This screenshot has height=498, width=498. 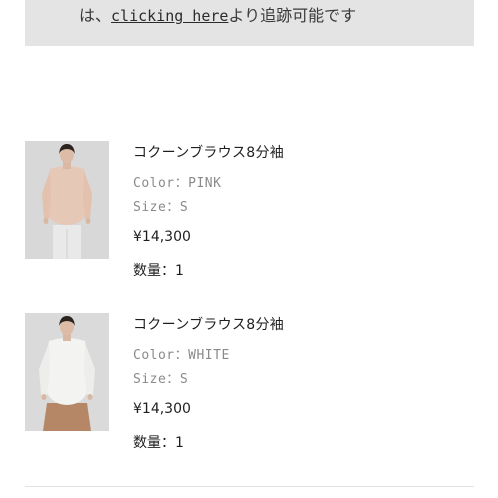 I want to click on product-photo-white, so click(x=67, y=372).